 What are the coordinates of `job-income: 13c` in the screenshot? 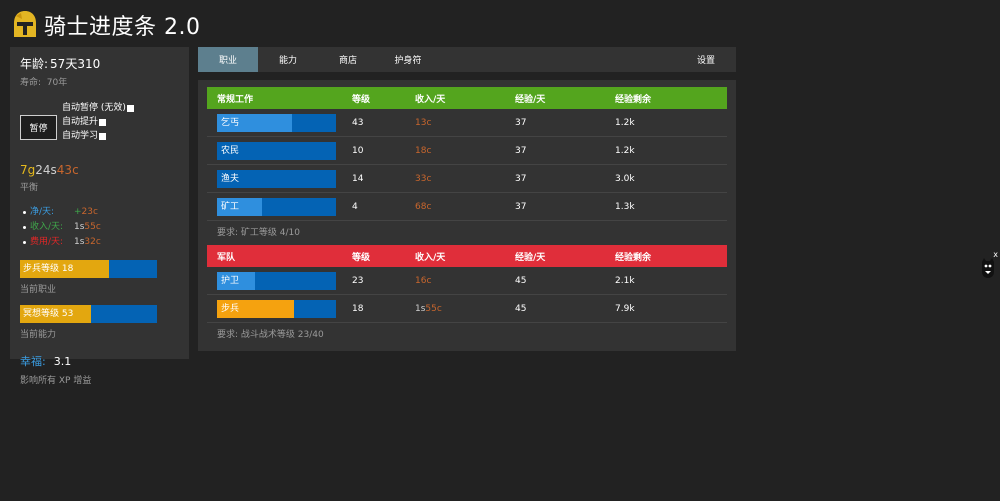 It's located at (423, 122).